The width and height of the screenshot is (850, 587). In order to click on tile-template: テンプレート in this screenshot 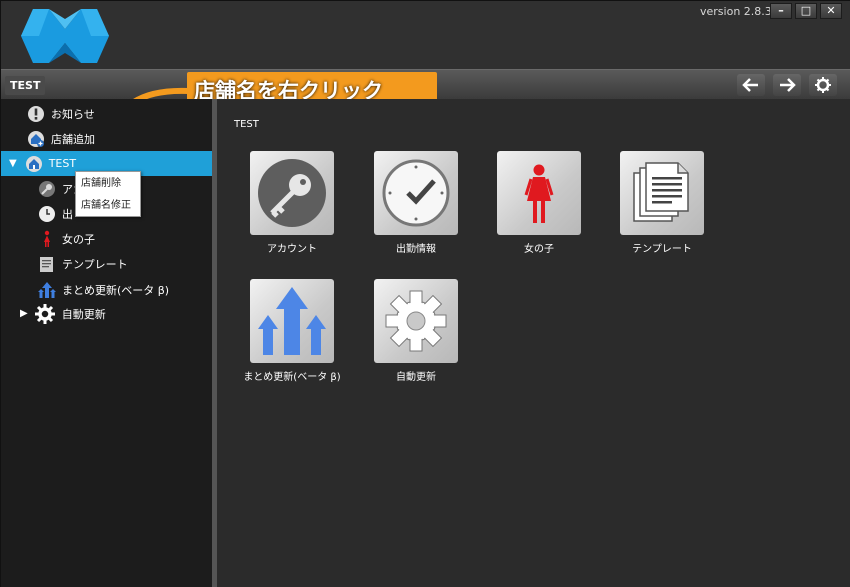, I will do `click(662, 203)`.